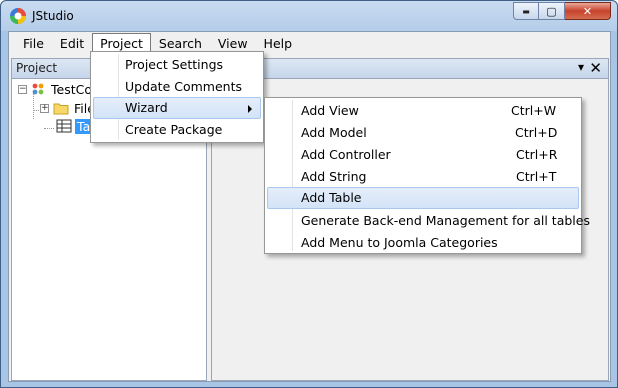 The image size is (618, 388). Describe the element at coordinates (334, 132) in the screenshot. I see `menu-item-label: Add Model` at that location.